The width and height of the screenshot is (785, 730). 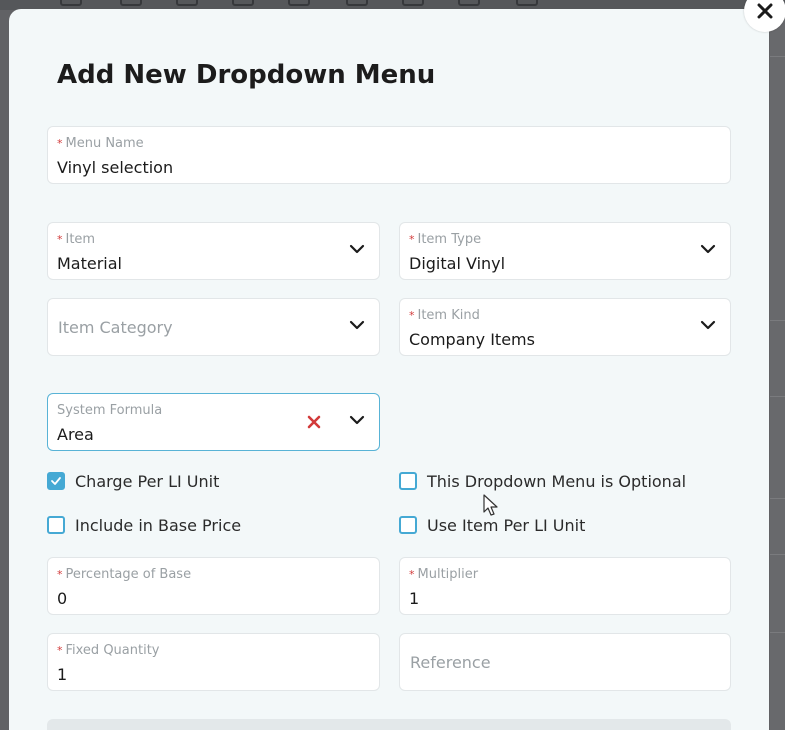 I want to click on clear-icon, so click(x=314, y=422).